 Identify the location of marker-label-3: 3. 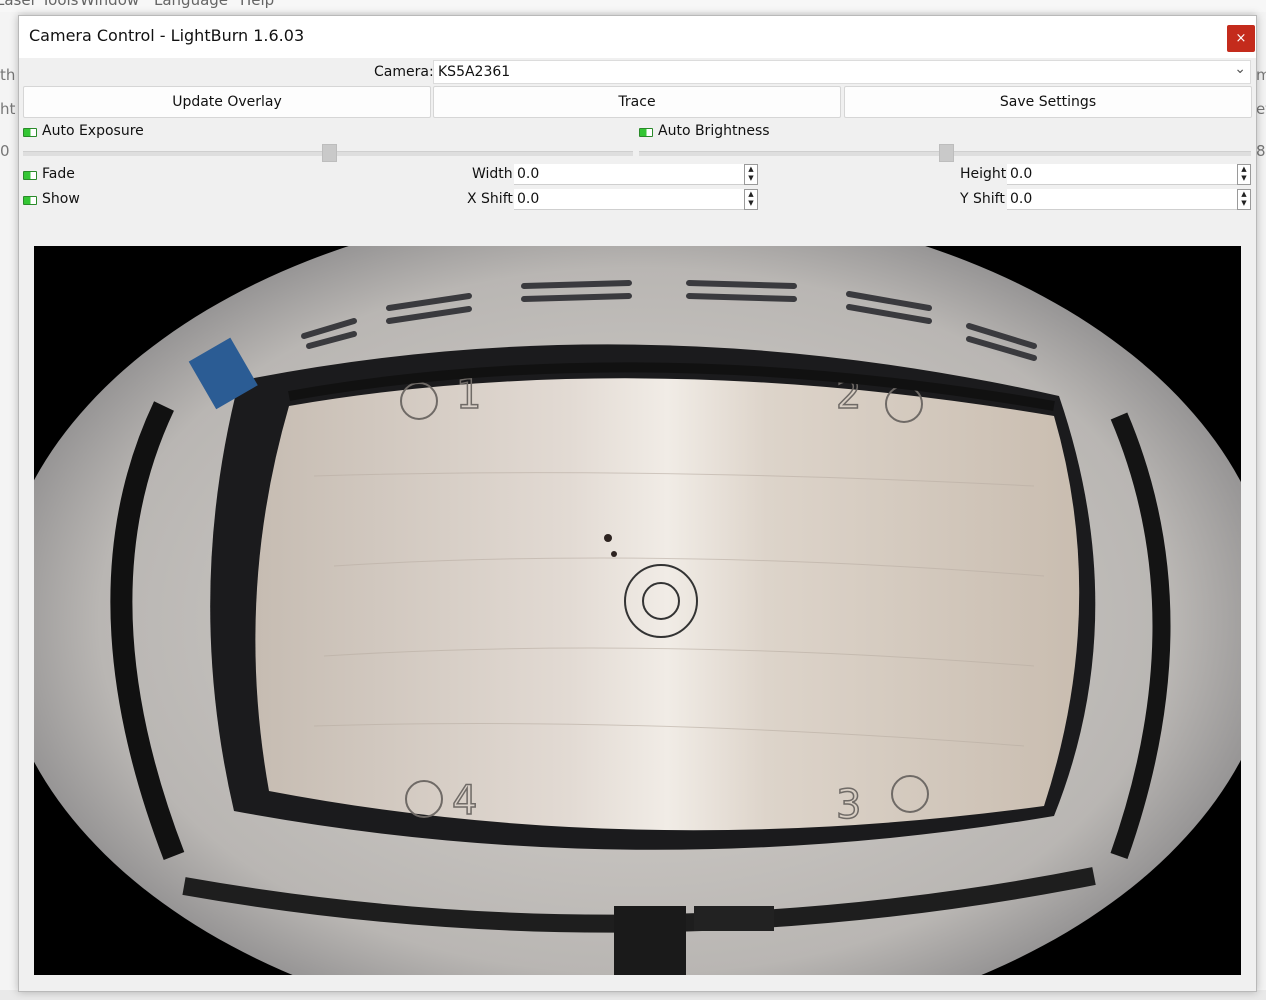
(848, 805).